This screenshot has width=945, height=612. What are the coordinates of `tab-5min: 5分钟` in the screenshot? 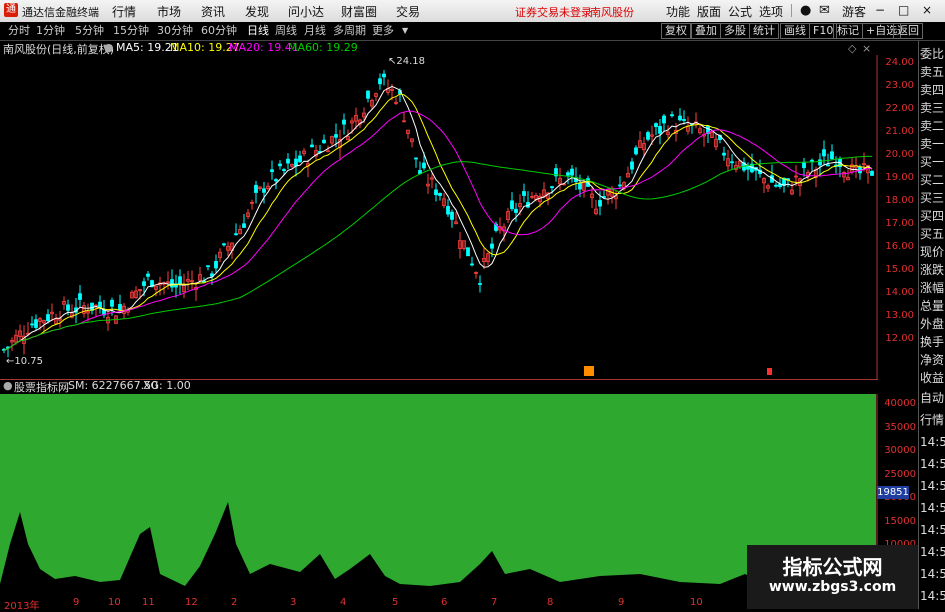 It's located at (89, 31).